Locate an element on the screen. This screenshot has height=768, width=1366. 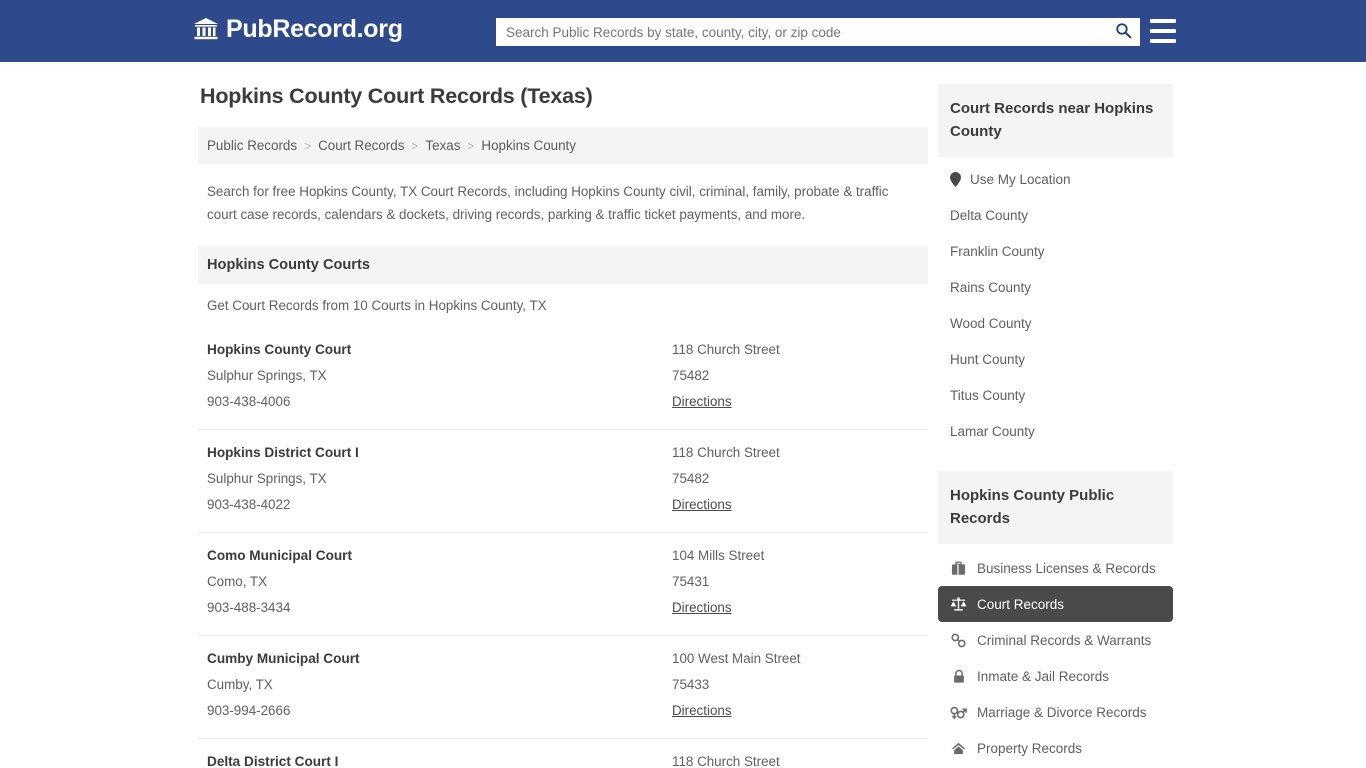
sidebar-item-use-my-location: Use My Location is located at coordinates (1055, 179).